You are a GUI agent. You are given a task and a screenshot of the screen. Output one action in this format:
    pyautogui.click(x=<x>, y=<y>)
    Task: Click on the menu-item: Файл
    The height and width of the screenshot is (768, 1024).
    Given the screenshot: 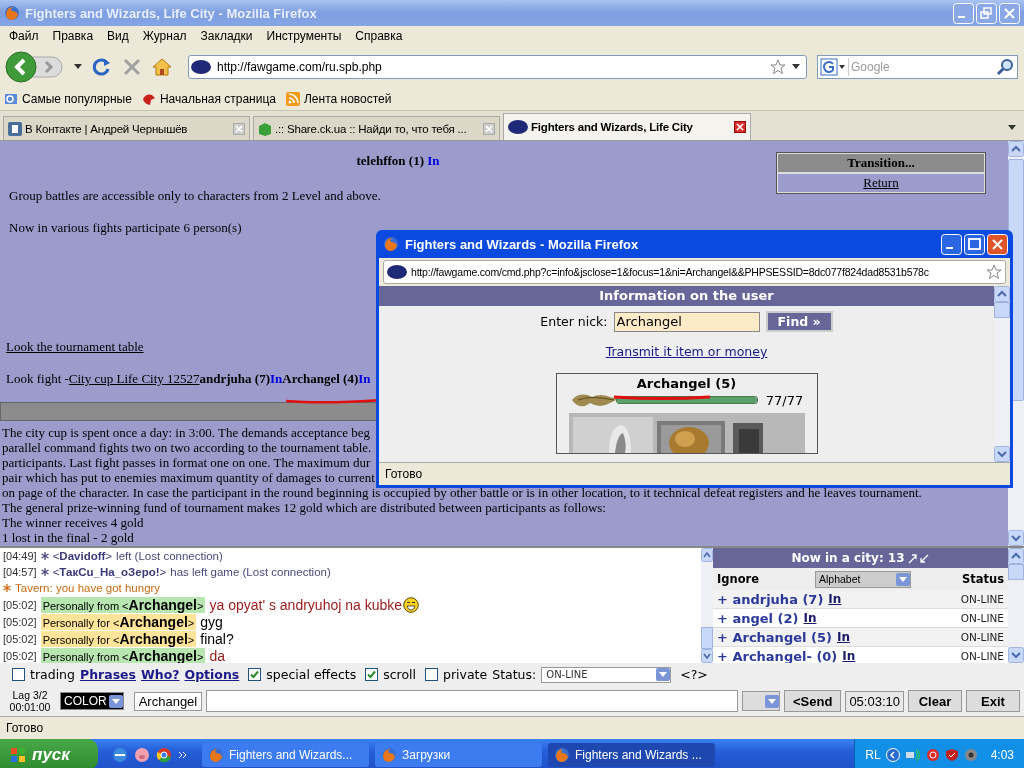 What is the action you would take?
    pyautogui.click(x=24, y=36)
    